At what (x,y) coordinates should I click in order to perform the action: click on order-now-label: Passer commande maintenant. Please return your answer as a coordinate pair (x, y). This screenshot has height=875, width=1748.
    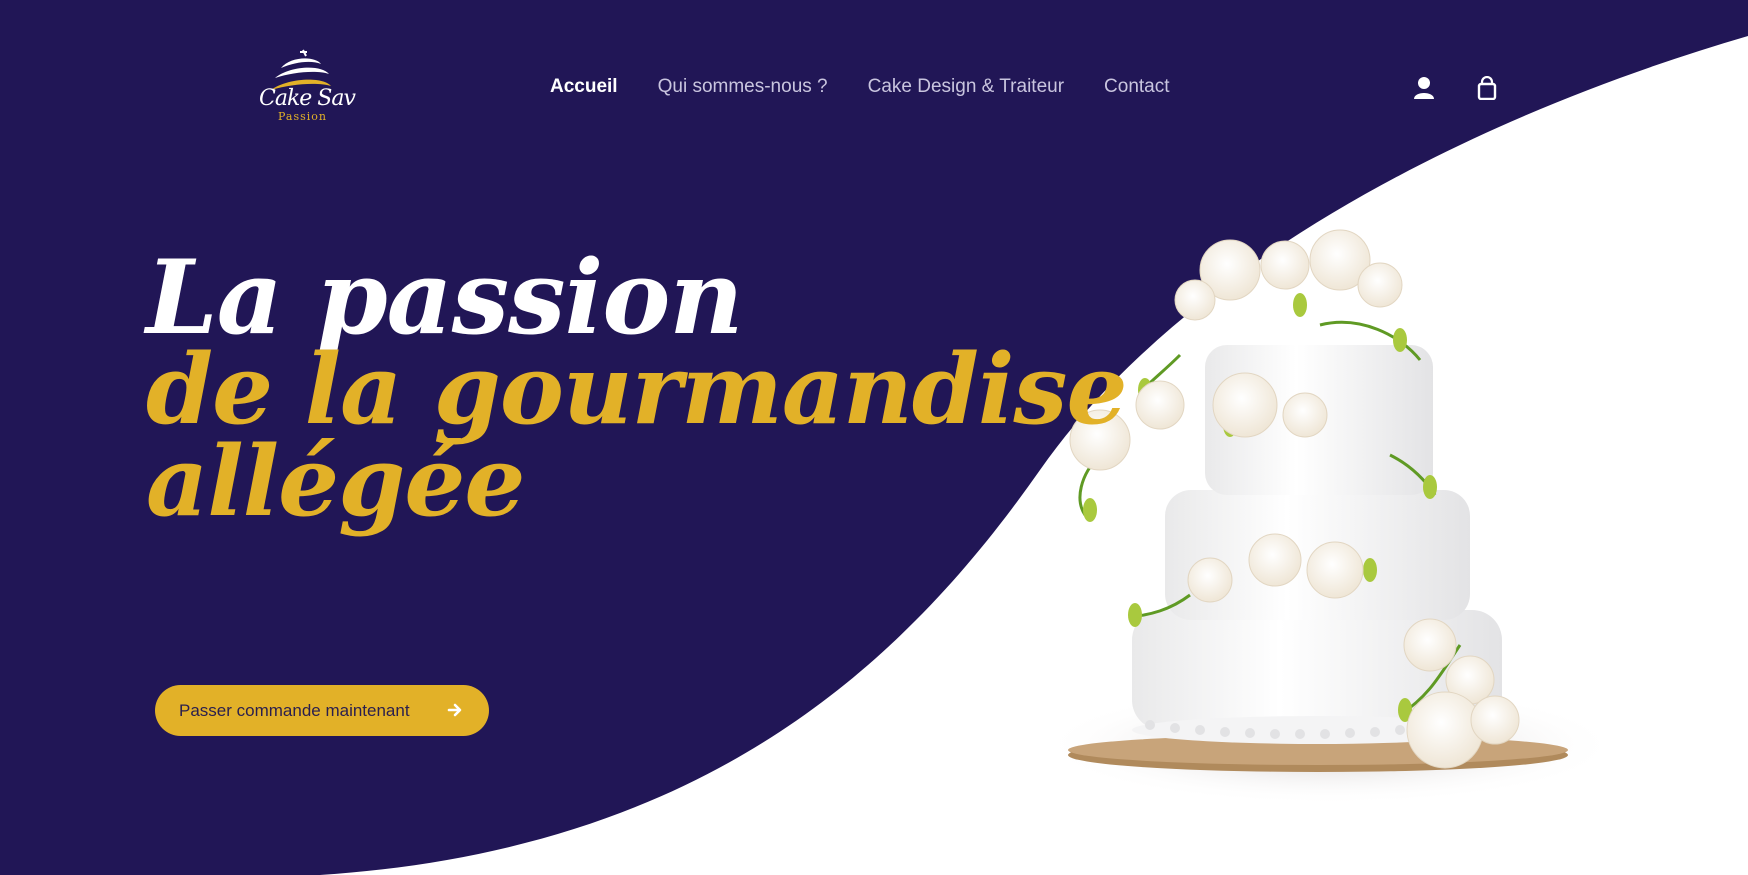
    Looking at the image, I should click on (294, 710).